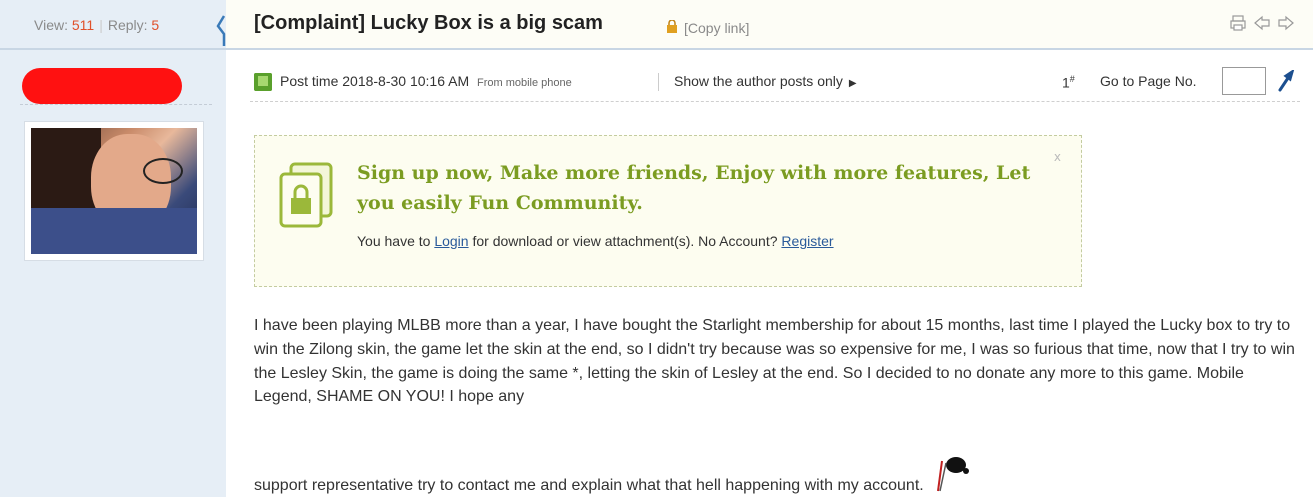 The image size is (1313, 497). I want to click on thread-stats: View: 511 | Reply: 5, so click(113, 25).